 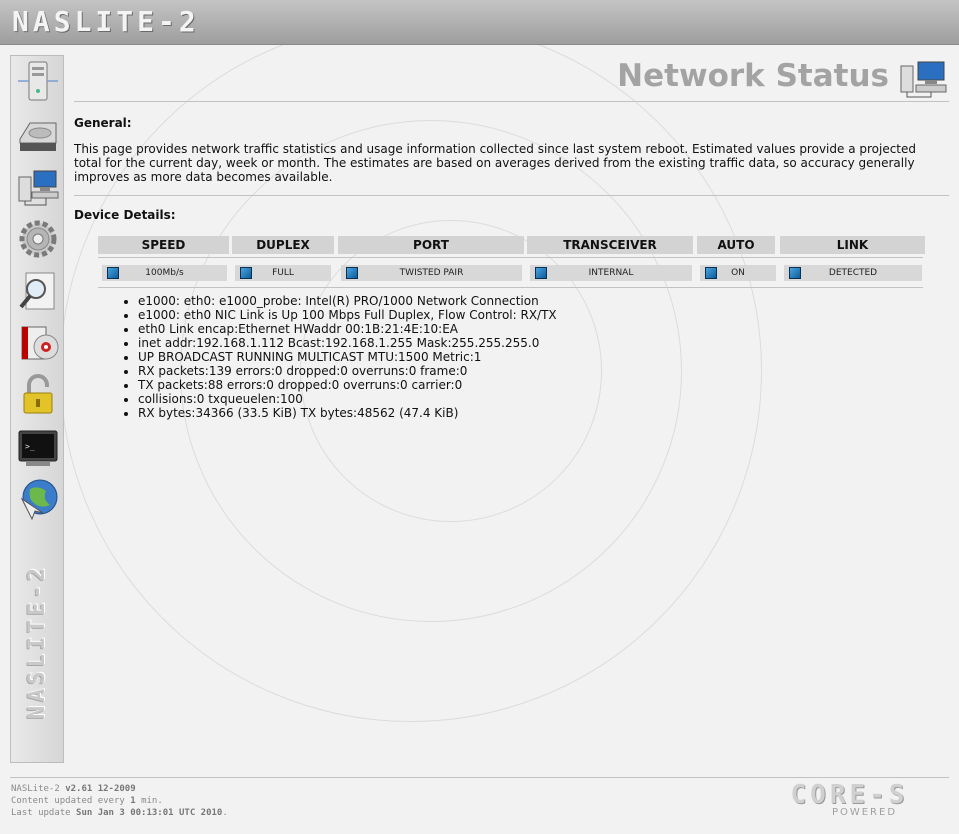 What do you see at coordinates (125, 215) in the screenshot?
I see `device-details-heading: Device Details:` at bounding box center [125, 215].